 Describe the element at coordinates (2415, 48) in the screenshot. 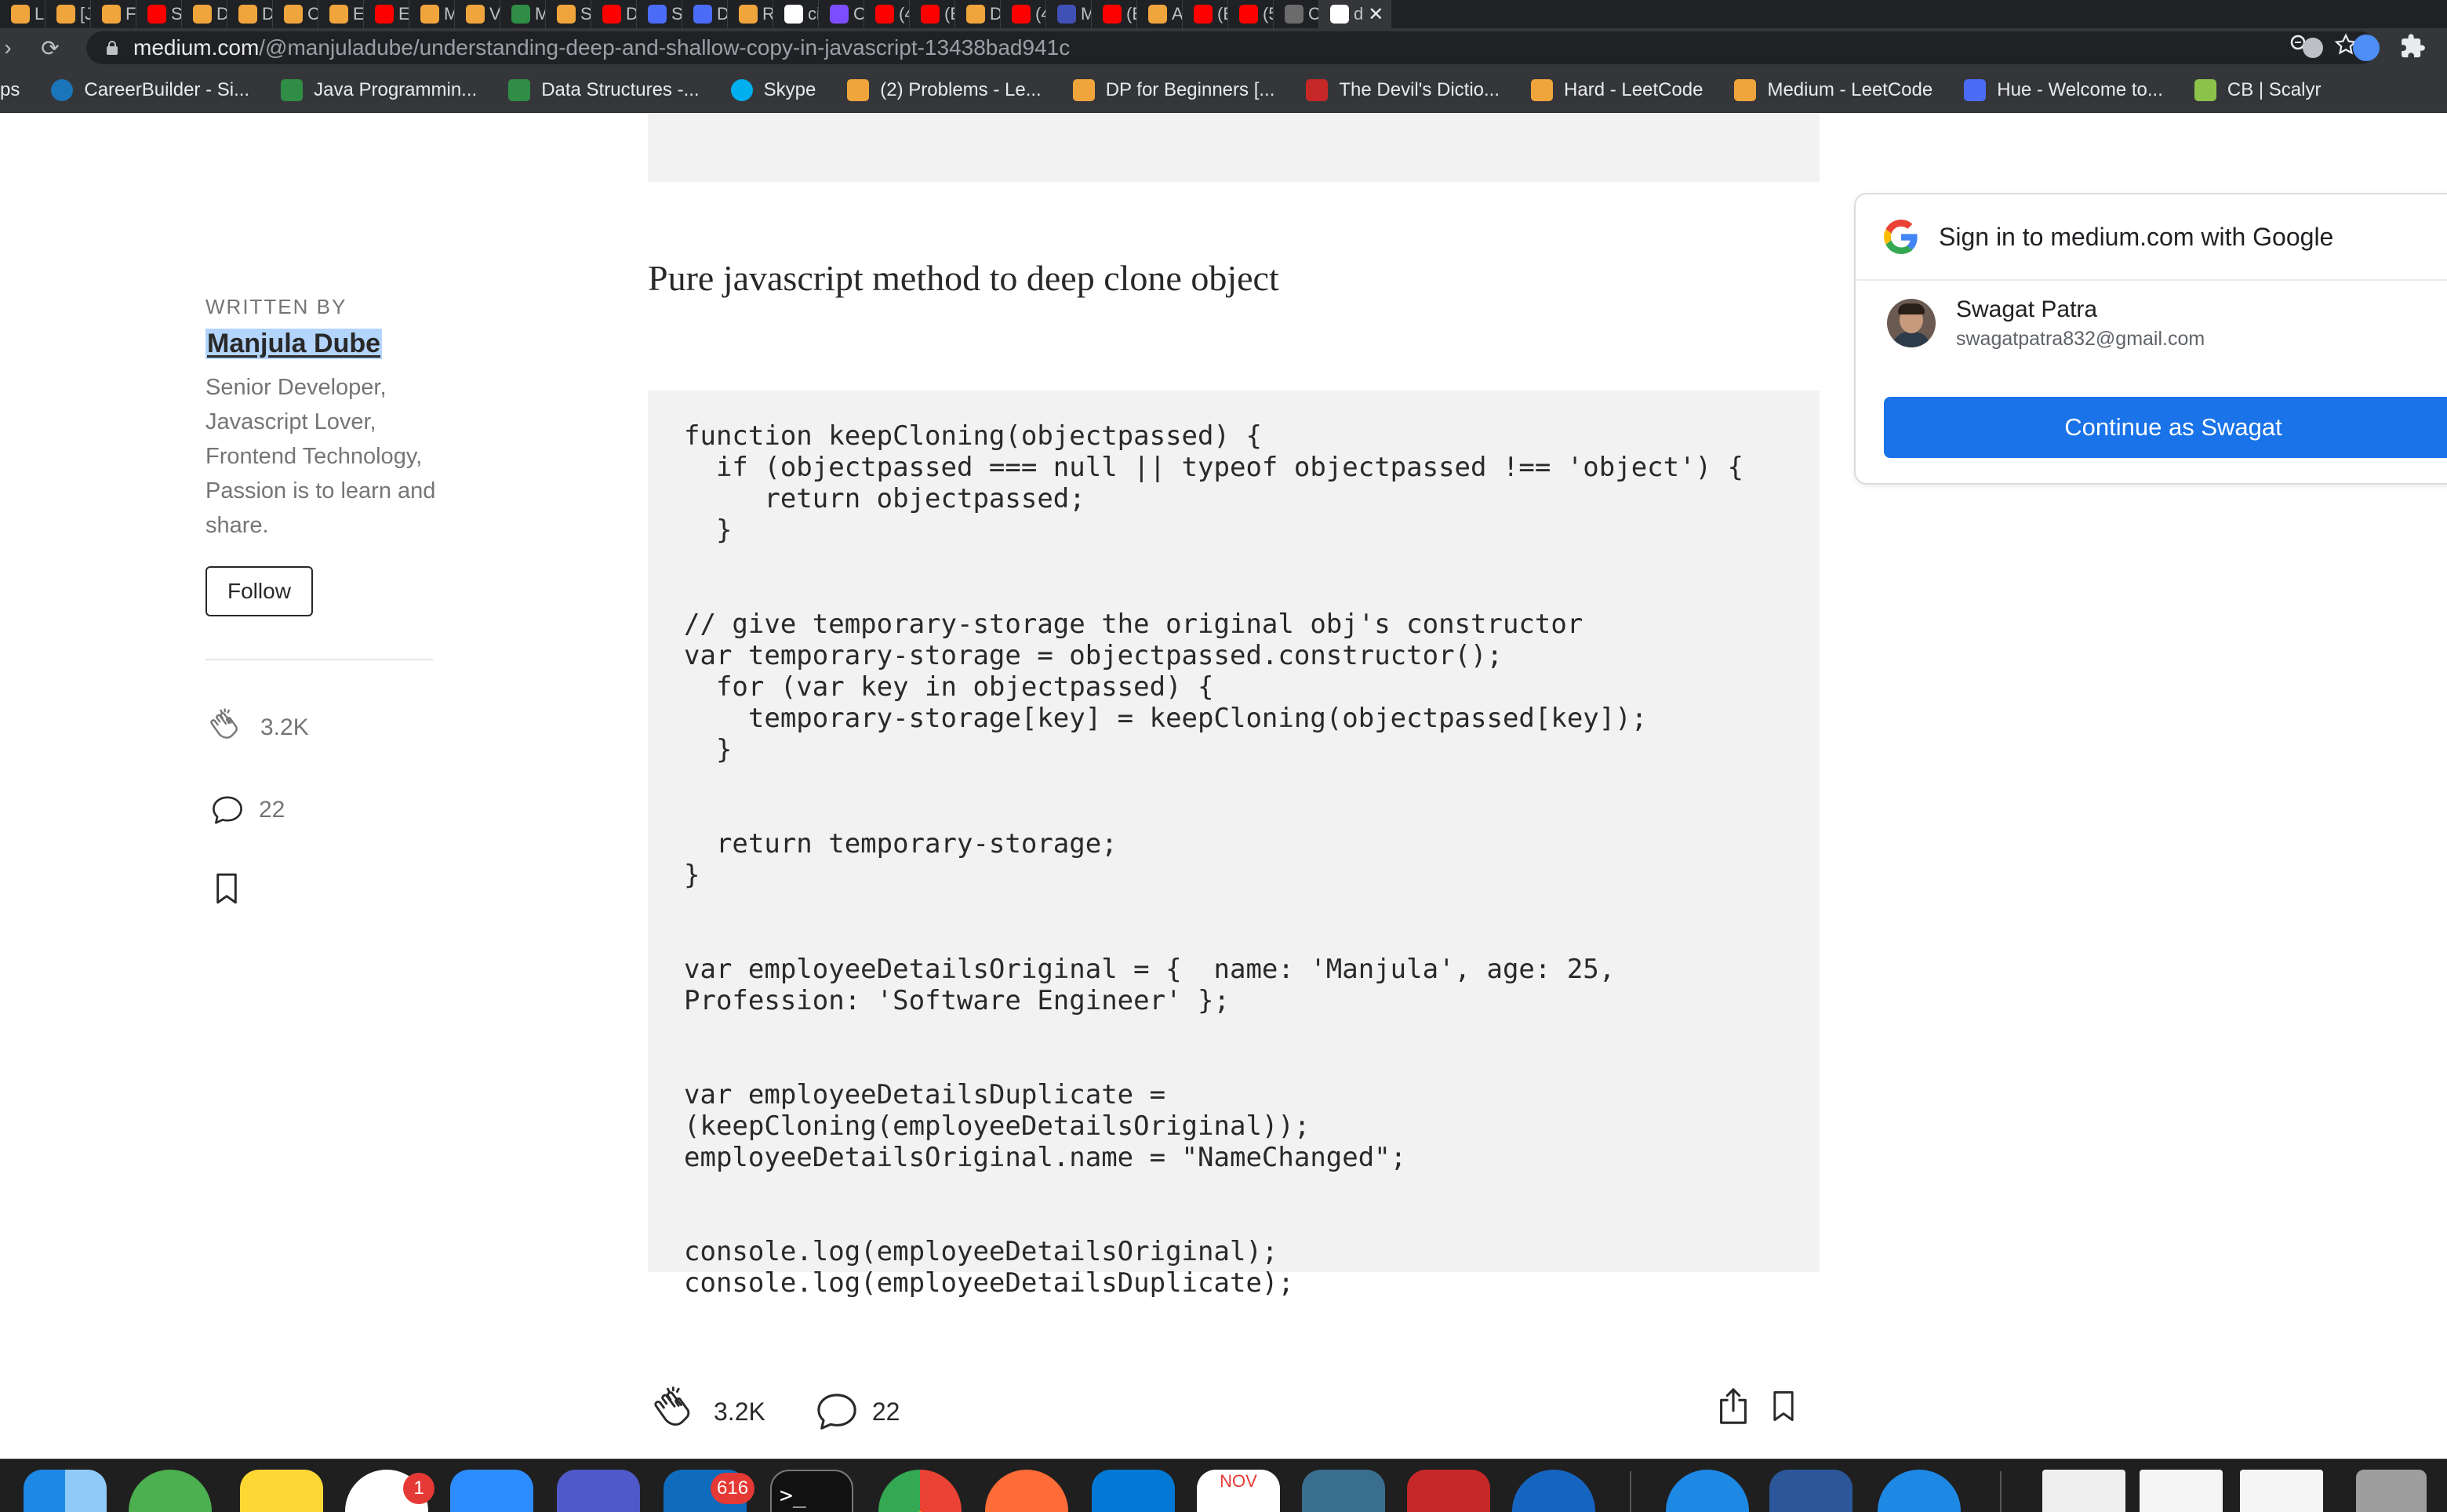

I see `puzzle-icon` at that location.